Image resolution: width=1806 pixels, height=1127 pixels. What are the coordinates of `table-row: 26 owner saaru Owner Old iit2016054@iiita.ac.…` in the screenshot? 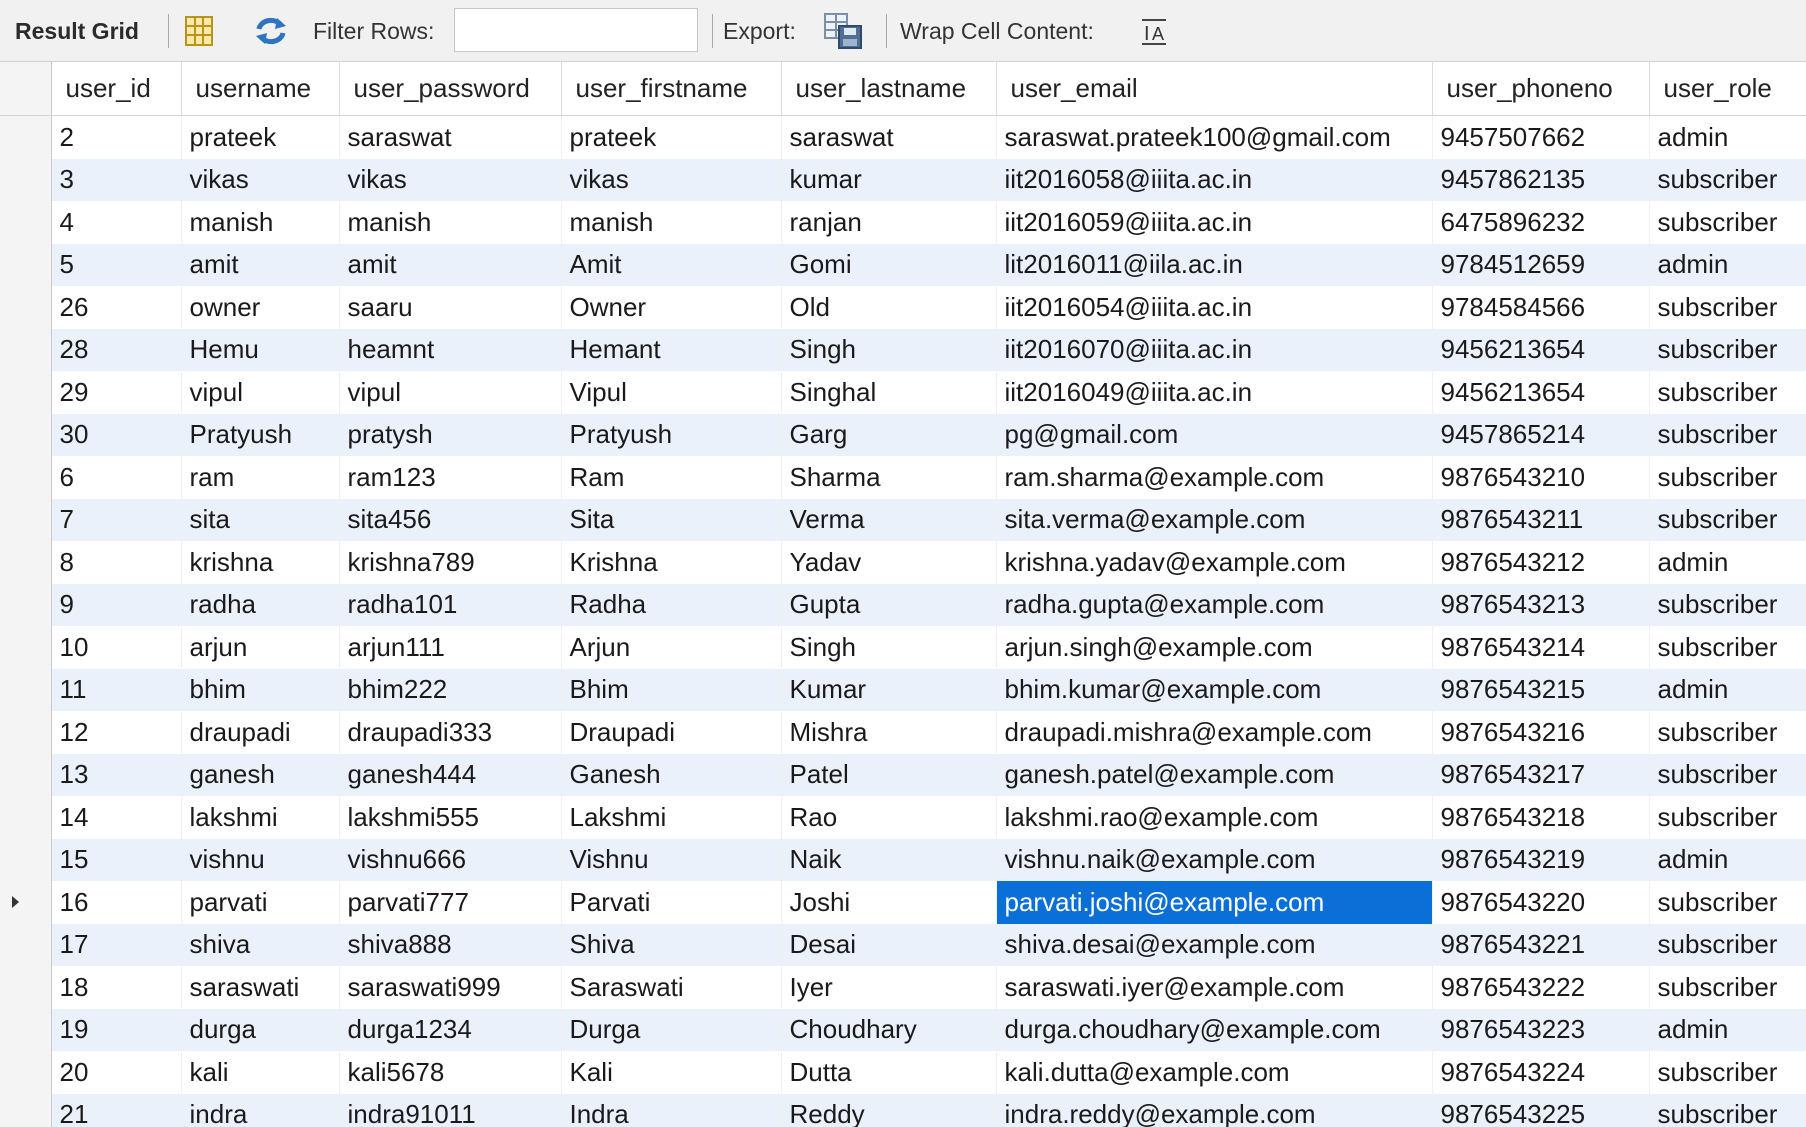 It's located at (903, 307).